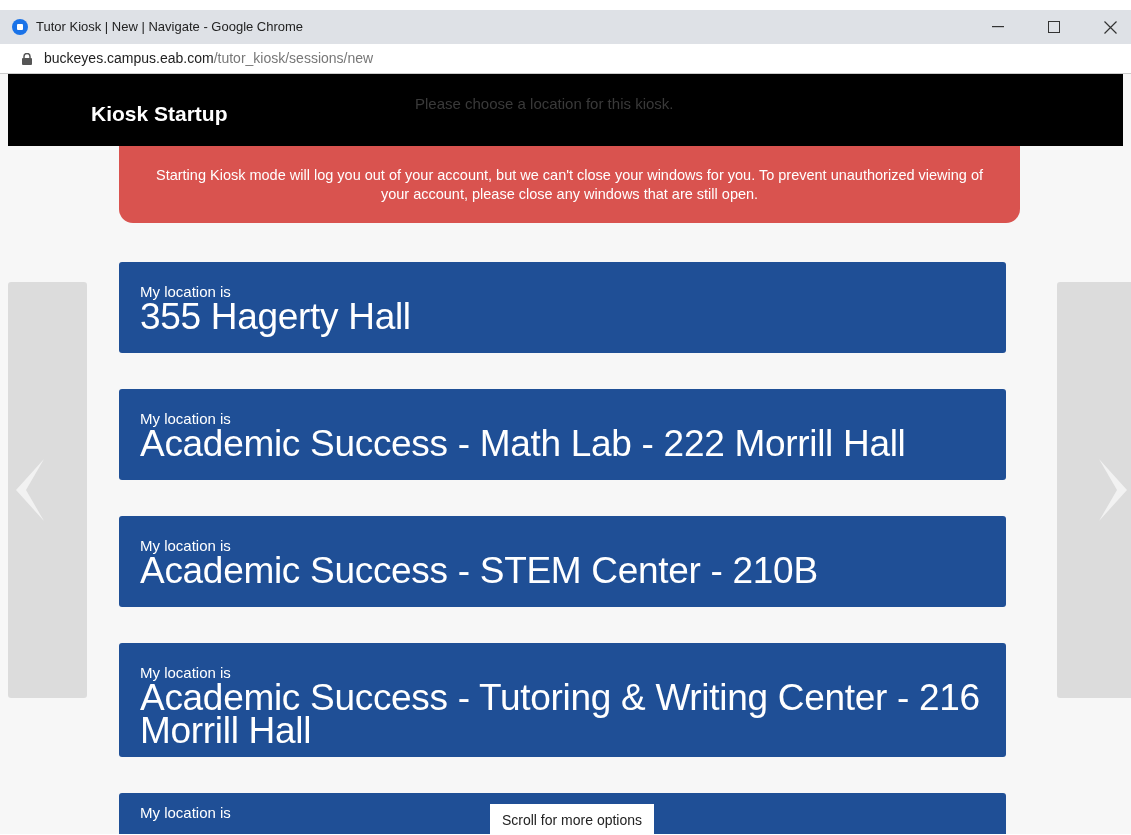 The image size is (1131, 835). I want to click on minimize-icon, so click(998, 27).